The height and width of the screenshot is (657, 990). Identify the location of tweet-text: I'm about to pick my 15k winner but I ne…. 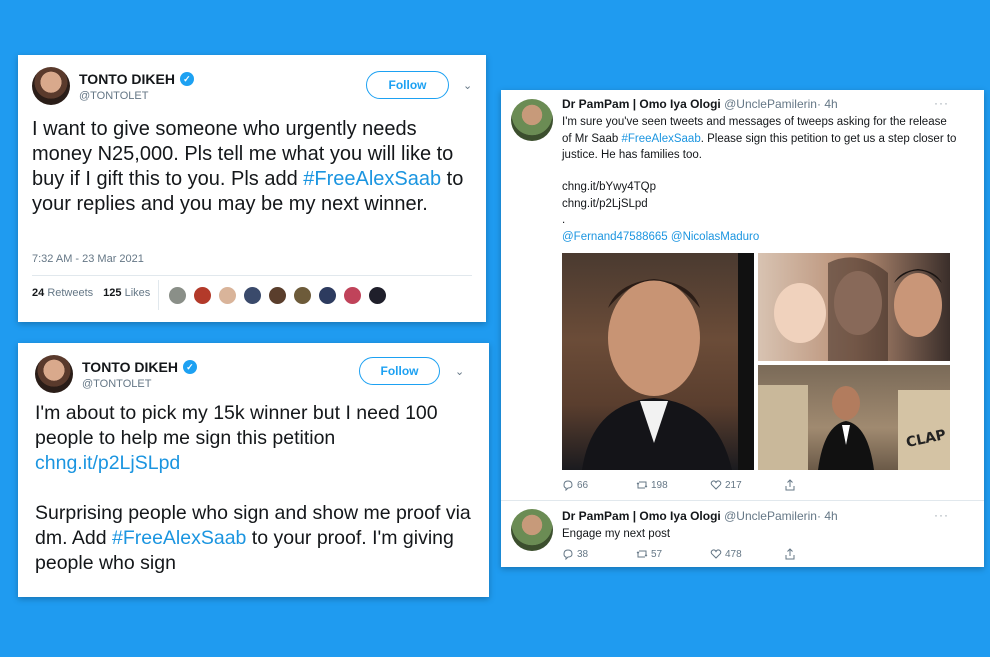
(255, 488).